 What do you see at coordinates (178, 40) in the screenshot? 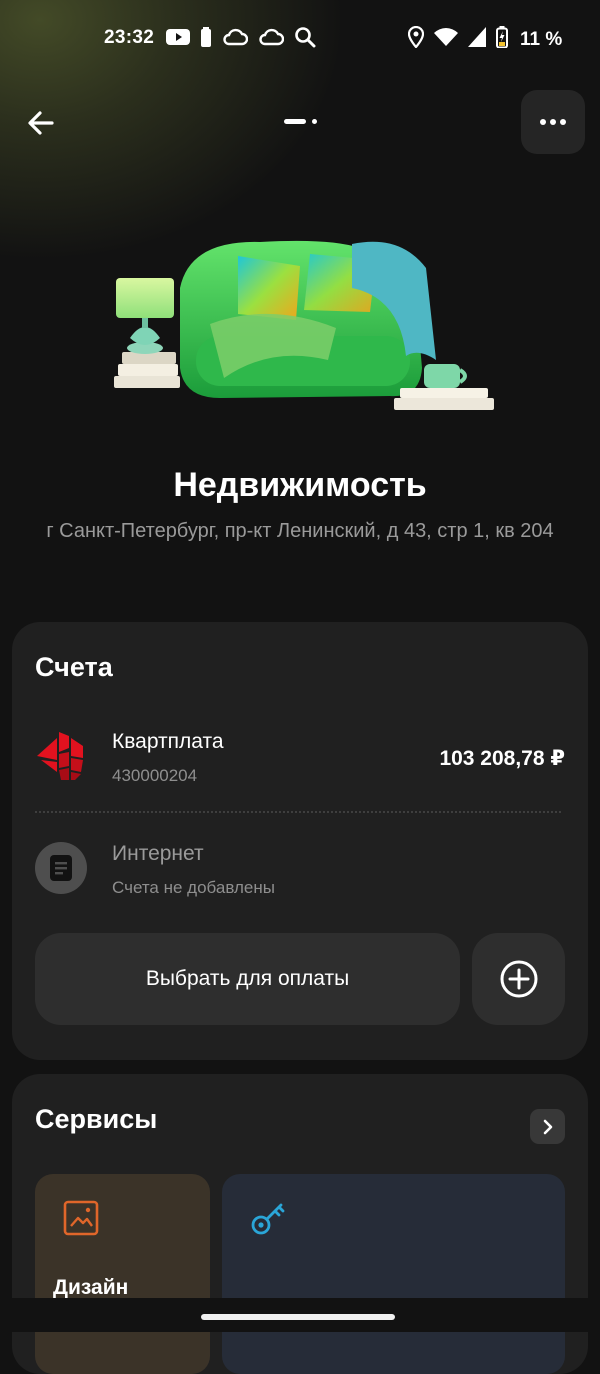
I see `youtube-icon` at bounding box center [178, 40].